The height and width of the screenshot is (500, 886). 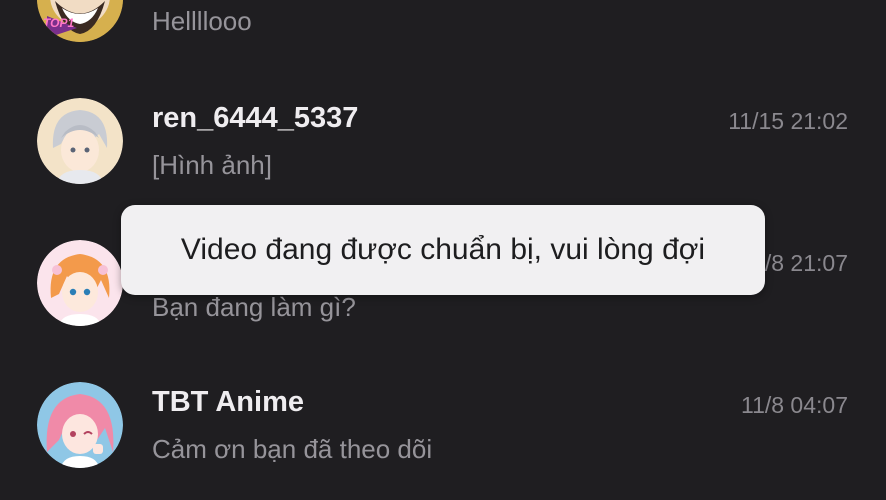 What do you see at coordinates (443, 24) in the screenshot?
I see `conversation-item: TOP1 Hellllooo` at bounding box center [443, 24].